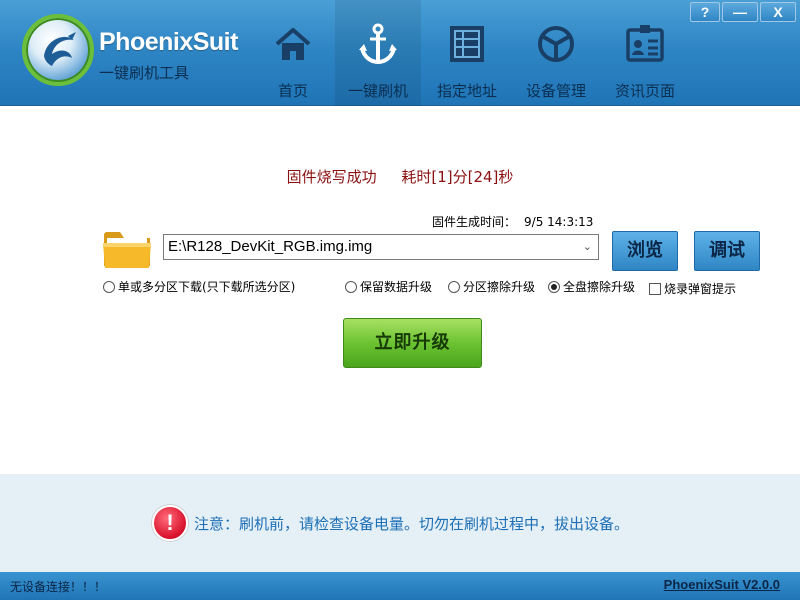  I want to click on nav-news-page: 资讯页面, so click(645, 53).